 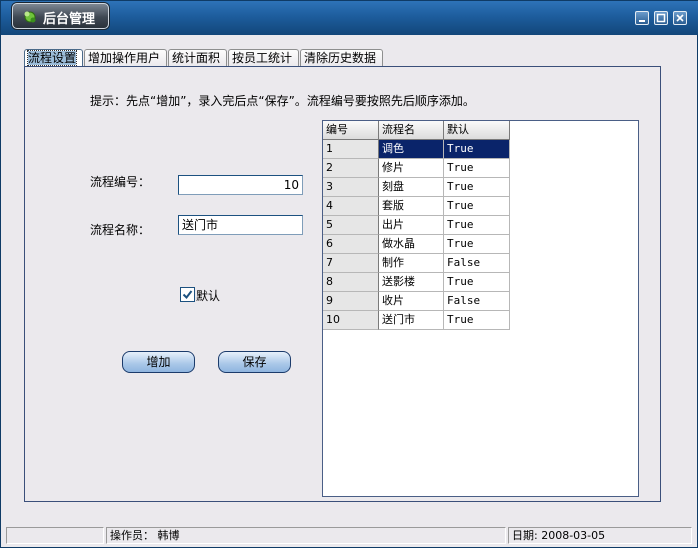 I want to click on save-button: 保存, so click(x=254, y=362).